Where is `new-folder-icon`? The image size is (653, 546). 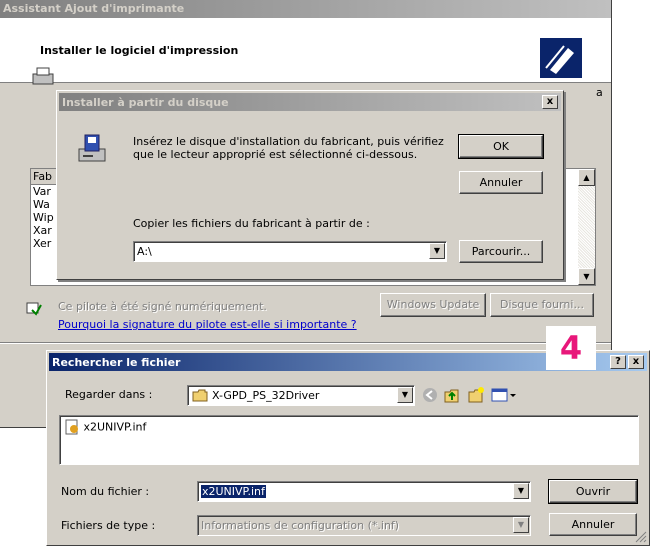 new-folder-icon is located at coordinates (476, 395).